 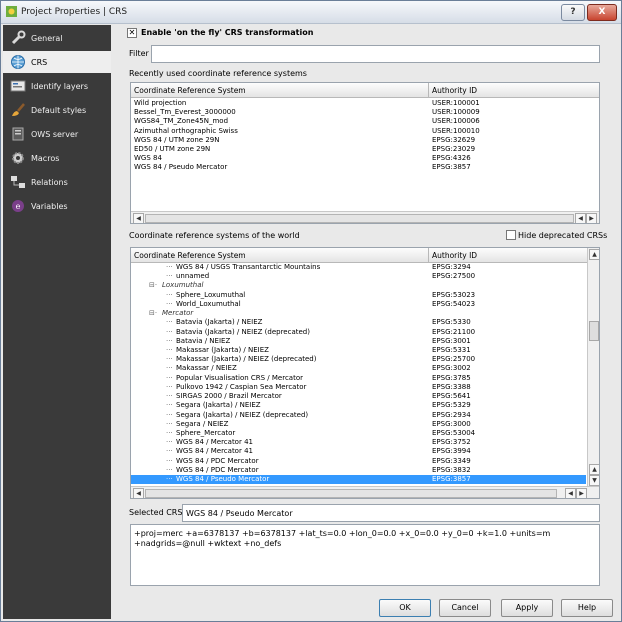 What do you see at coordinates (57, 206) in the screenshot?
I see `sidebar-item-variables: e Variables` at bounding box center [57, 206].